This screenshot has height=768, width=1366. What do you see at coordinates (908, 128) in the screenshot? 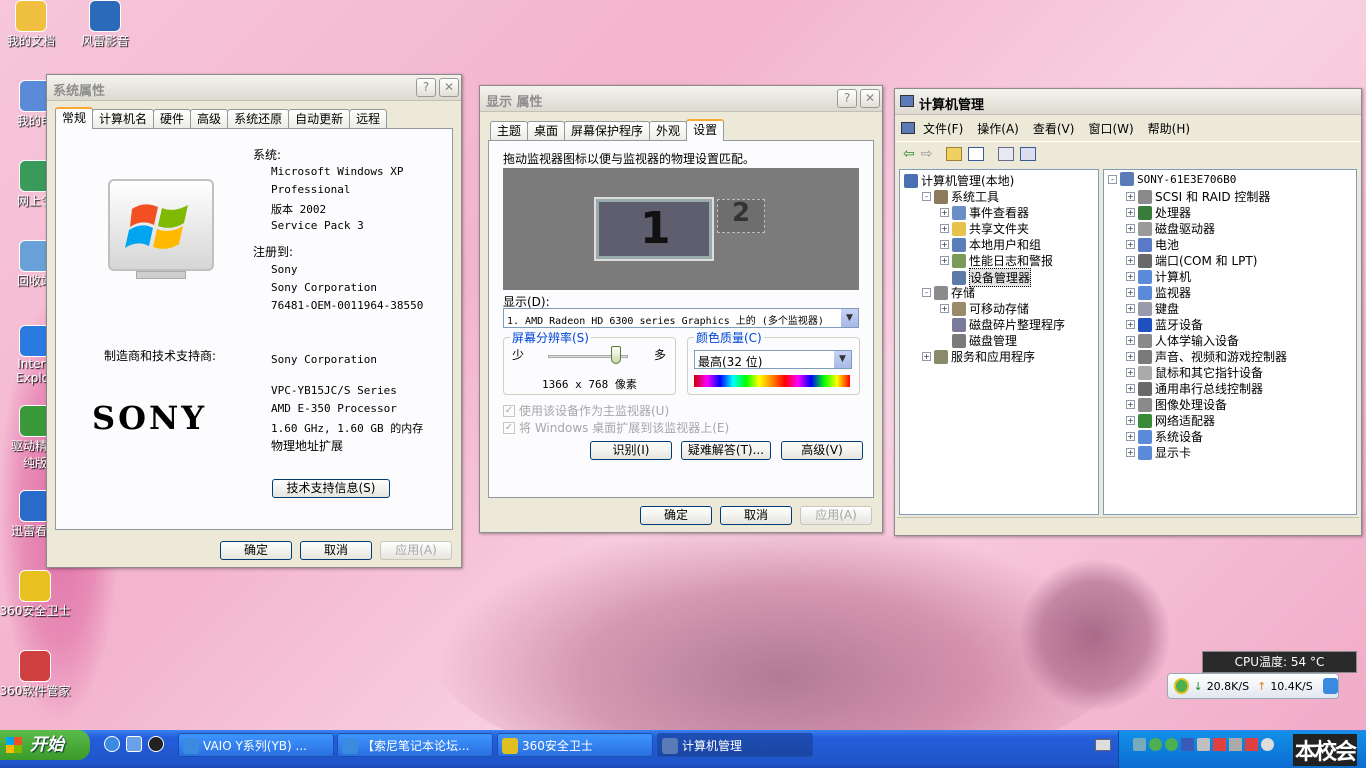
I see `mmc-icon` at bounding box center [908, 128].